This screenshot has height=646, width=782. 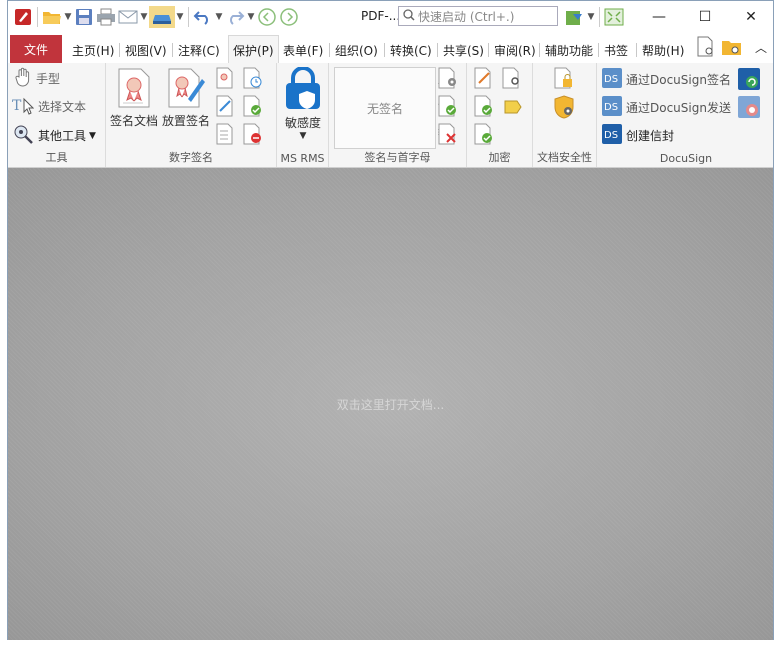 I want to click on clear-signature-icon, so click(x=253, y=134).